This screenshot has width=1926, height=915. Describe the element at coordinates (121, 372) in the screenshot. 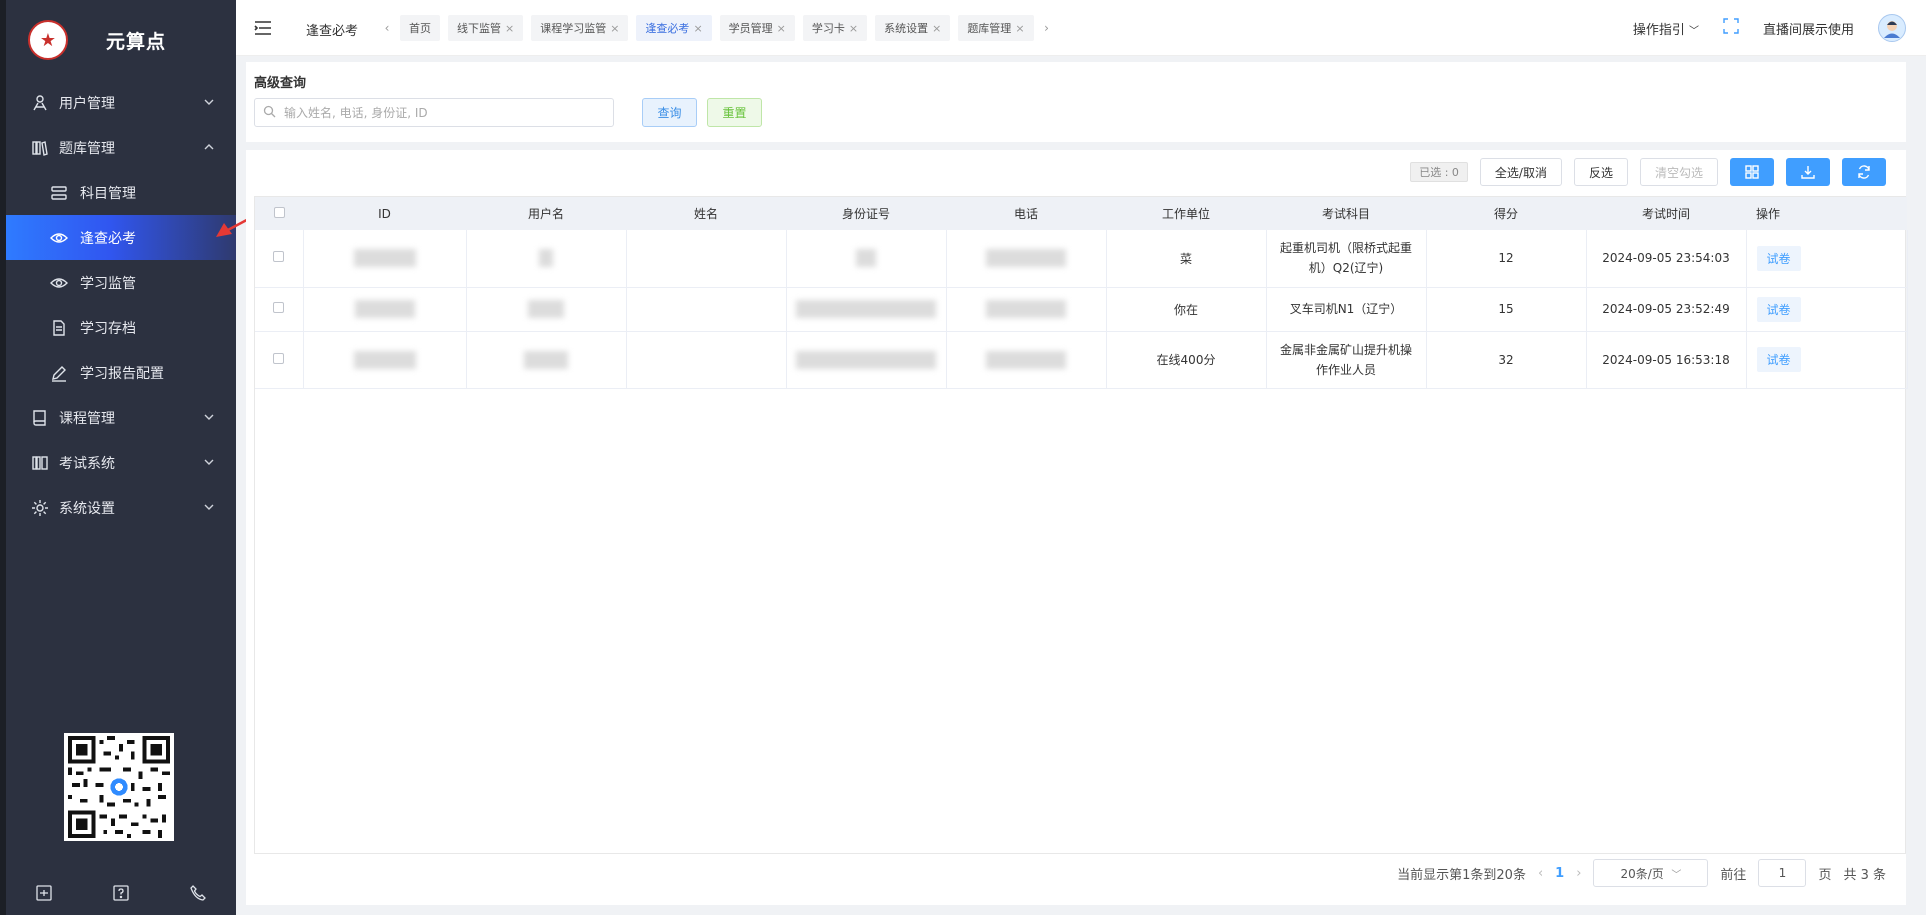

I see `sidebar-item-report-config: 学习报告配置` at that location.